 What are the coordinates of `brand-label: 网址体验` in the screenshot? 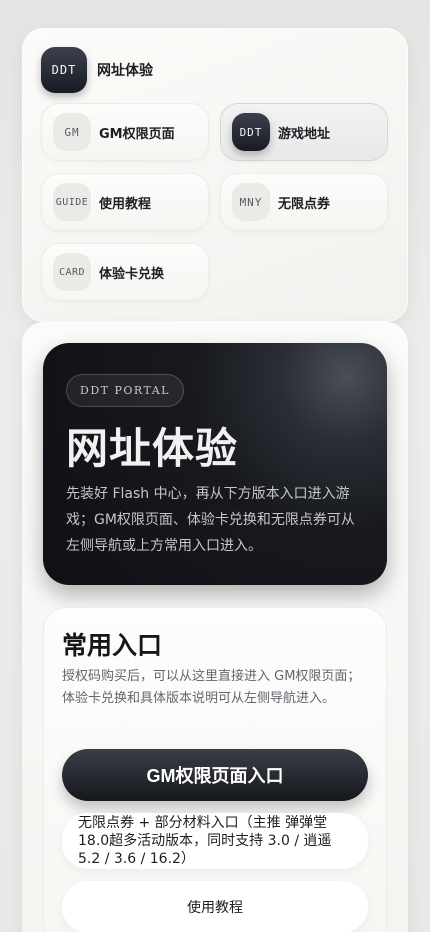 It's located at (125, 71).